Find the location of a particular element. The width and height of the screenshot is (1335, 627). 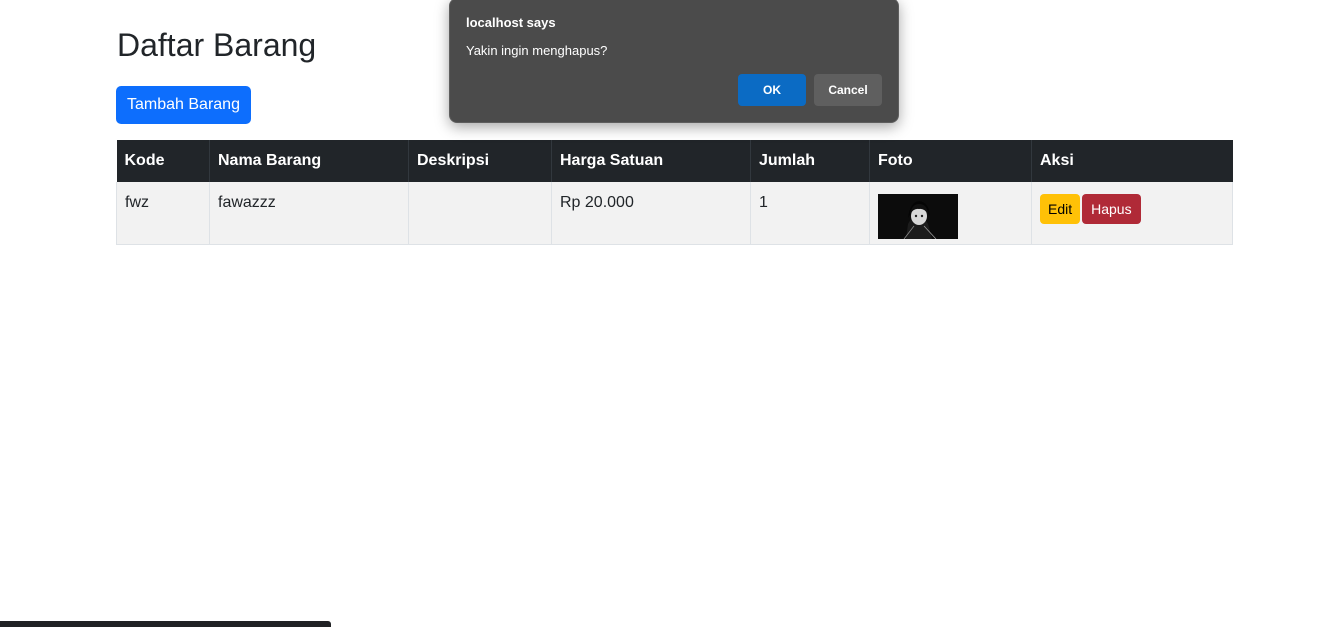

edit-button: Edit is located at coordinates (1060, 209).